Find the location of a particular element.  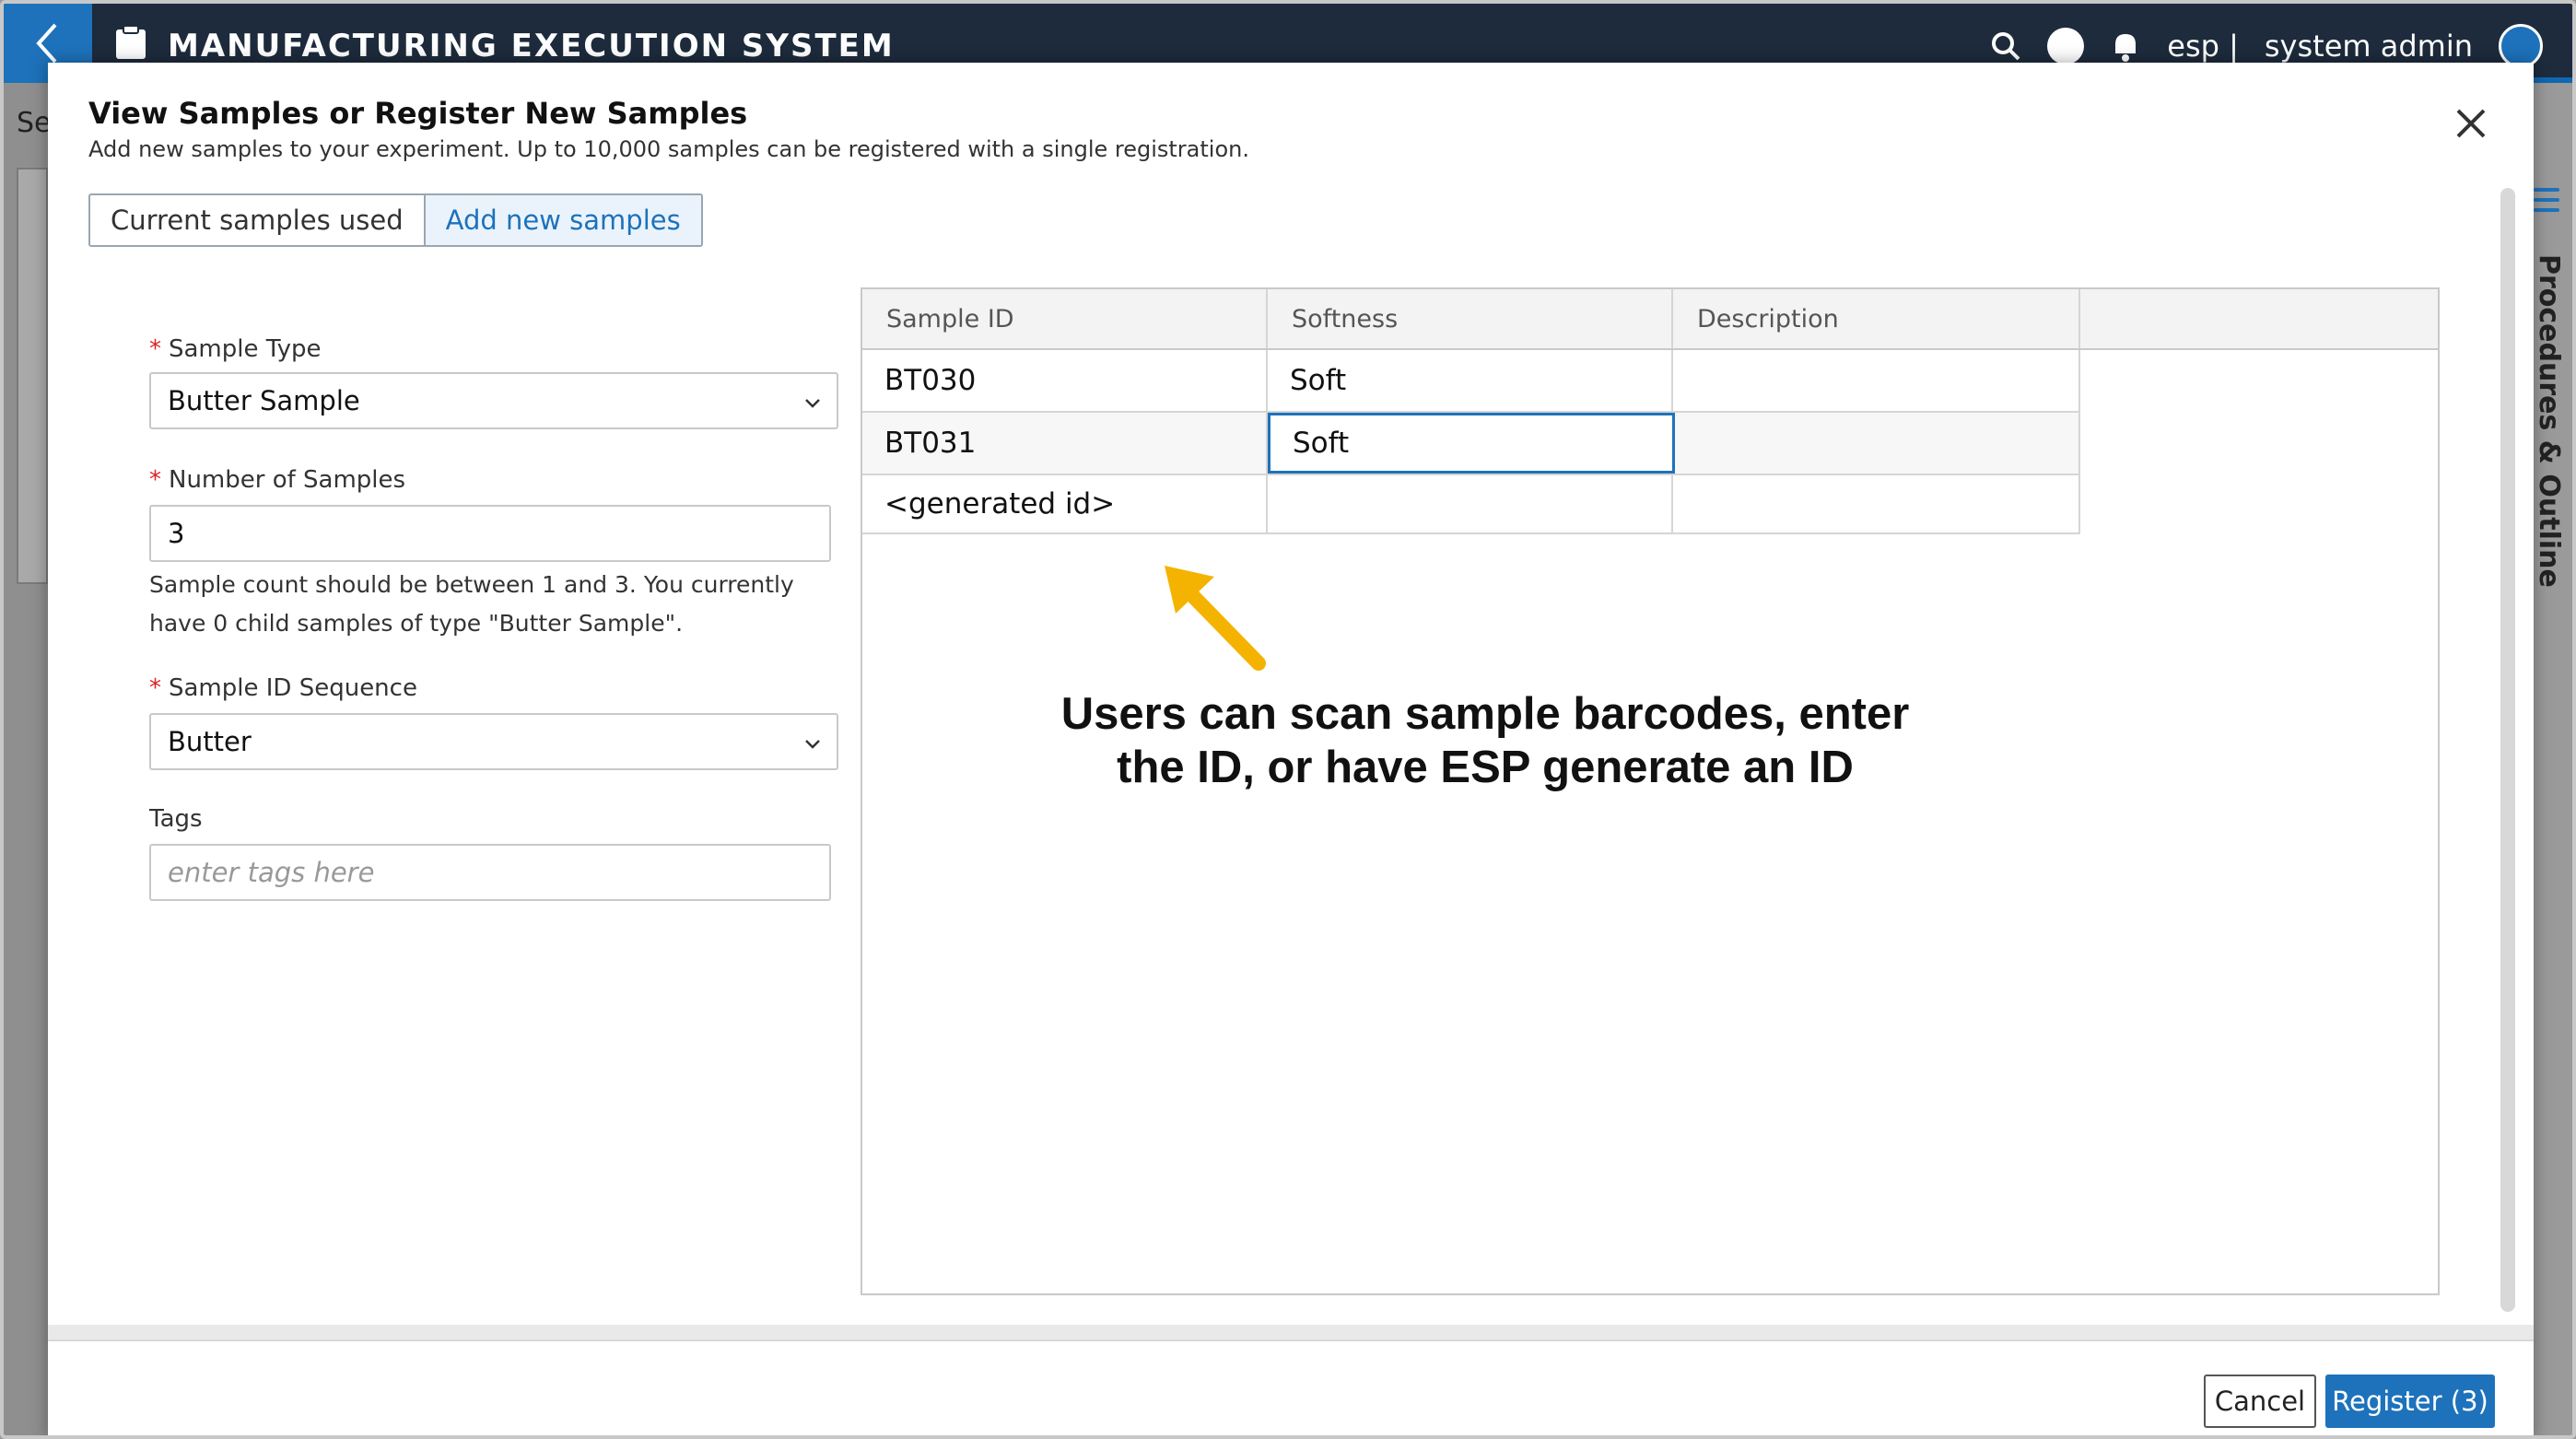

annotation-line-2: the ID, or have ESP generate an ID is located at coordinates (1485, 767).